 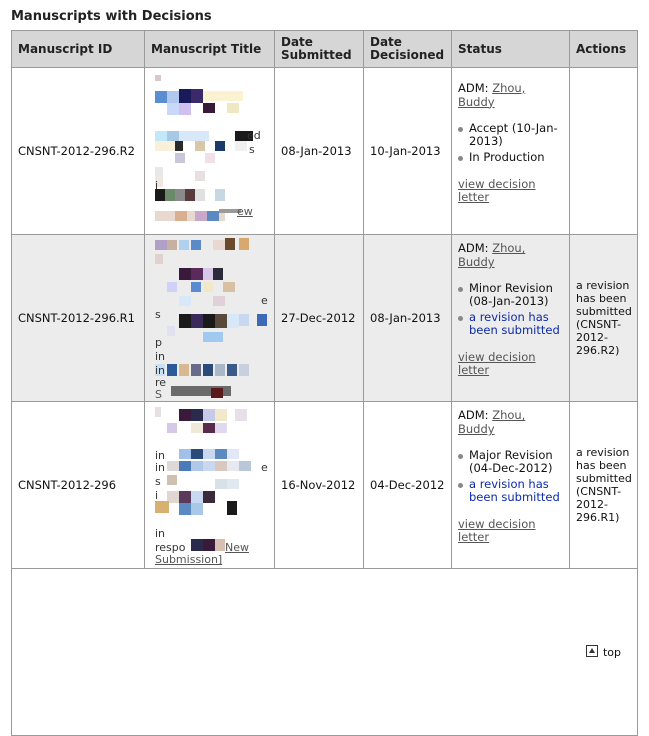 I want to click on date-submitted: 08-Jan-2013, so click(x=319, y=151).